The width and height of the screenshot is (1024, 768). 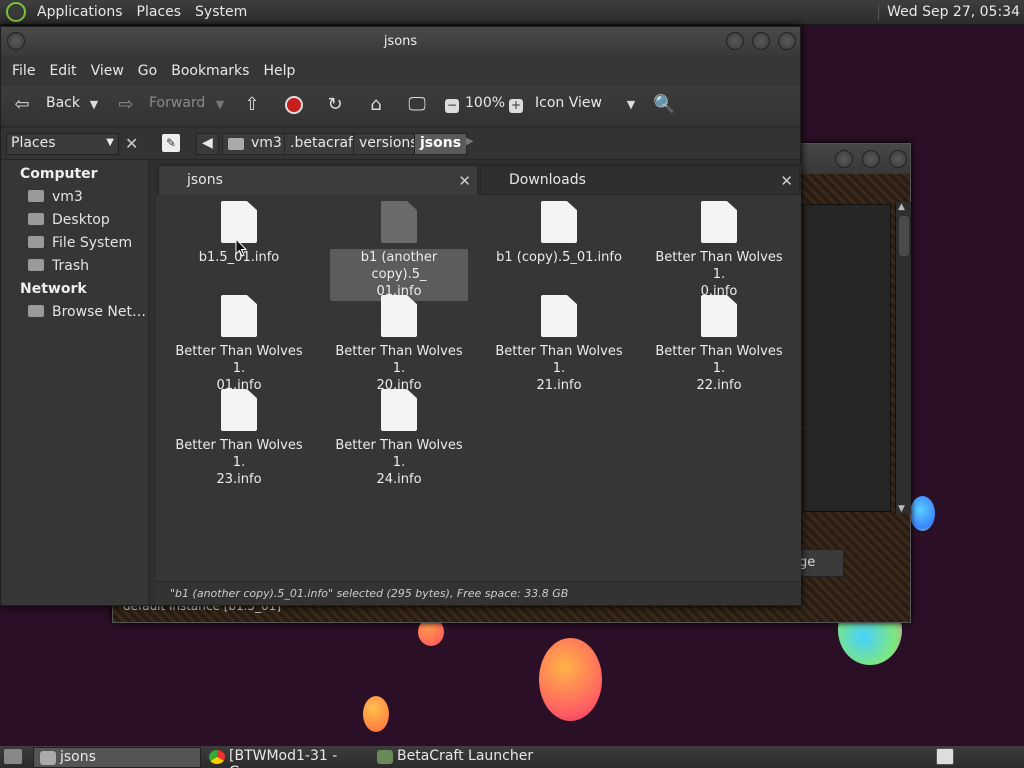 What do you see at coordinates (903, 358) in the screenshot?
I see `launcher-scrollbar: ▲ ▼` at bounding box center [903, 358].